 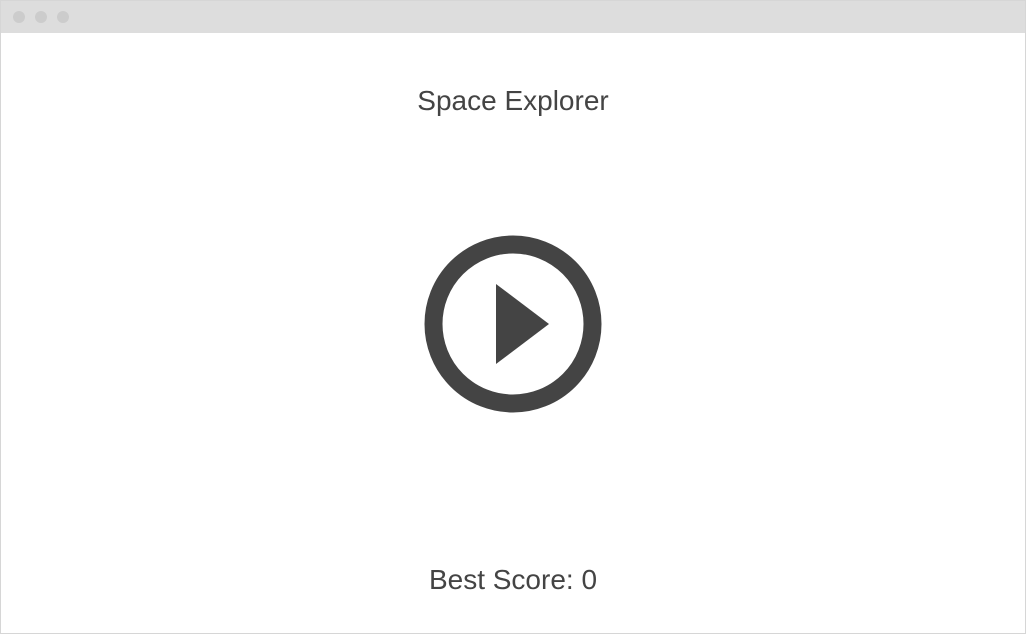 I want to click on window-title-bar, so click(x=513, y=17).